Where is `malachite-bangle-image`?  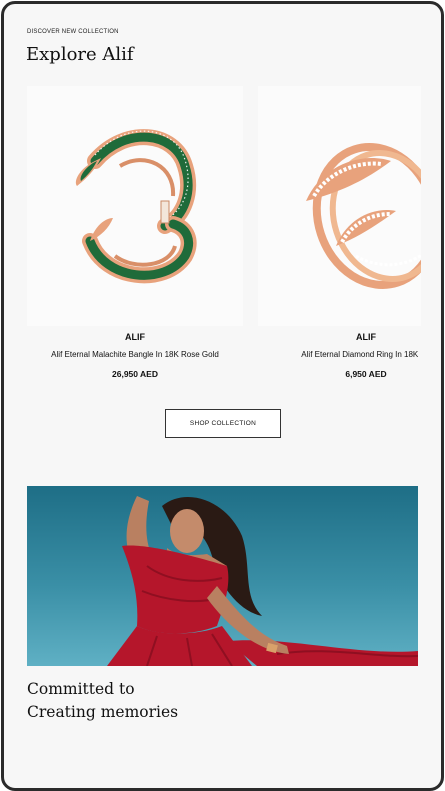
malachite-bangle-image is located at coordinates (135, 206).